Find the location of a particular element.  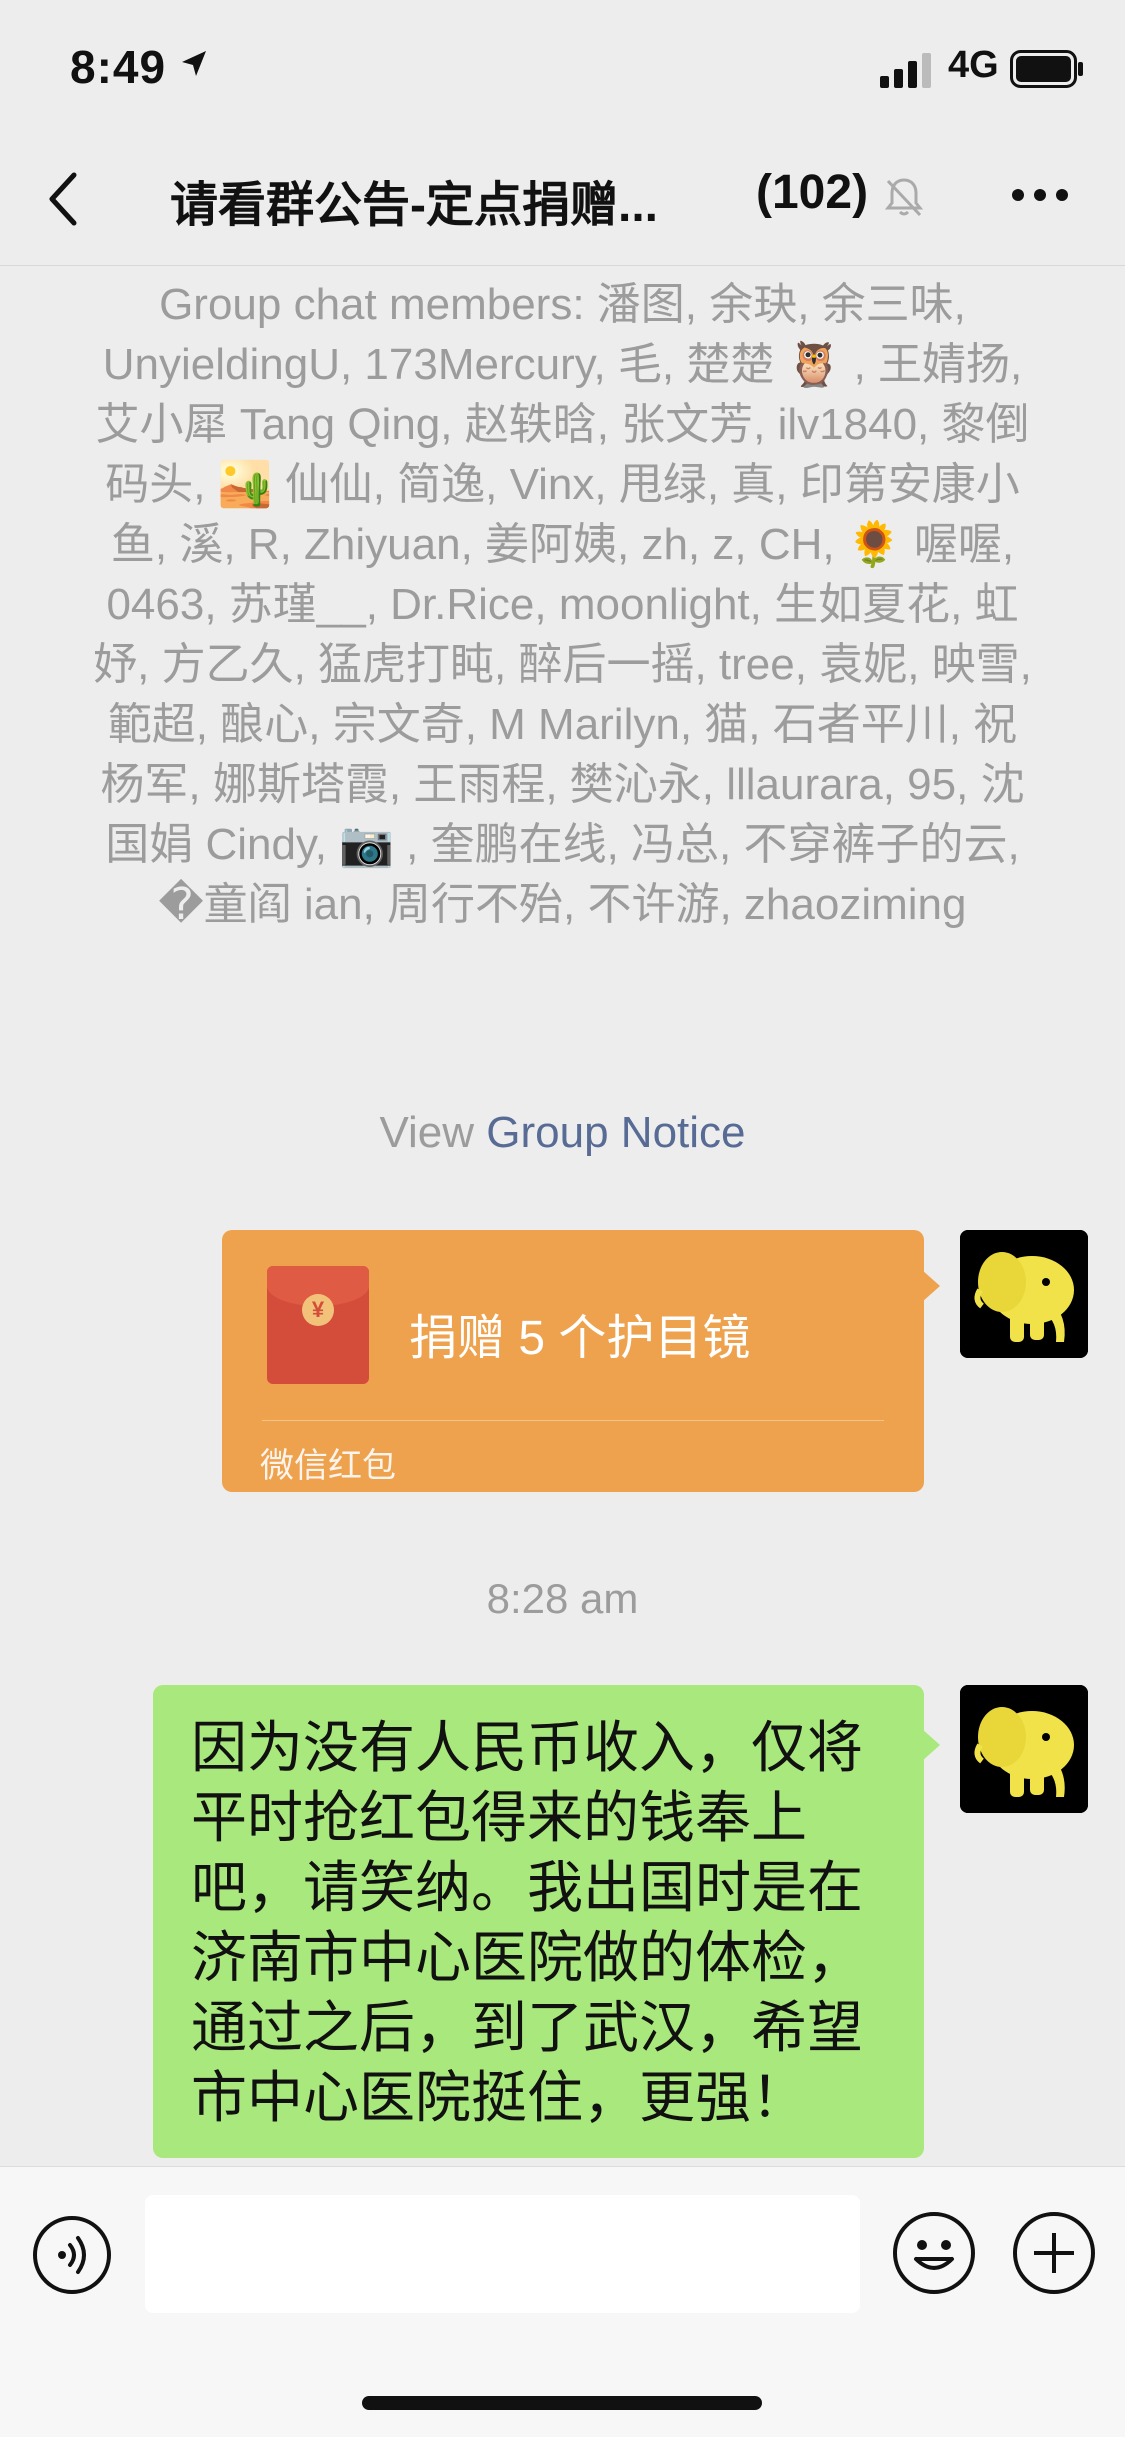

location-arrow-icon is located at coordinates (194, 63).